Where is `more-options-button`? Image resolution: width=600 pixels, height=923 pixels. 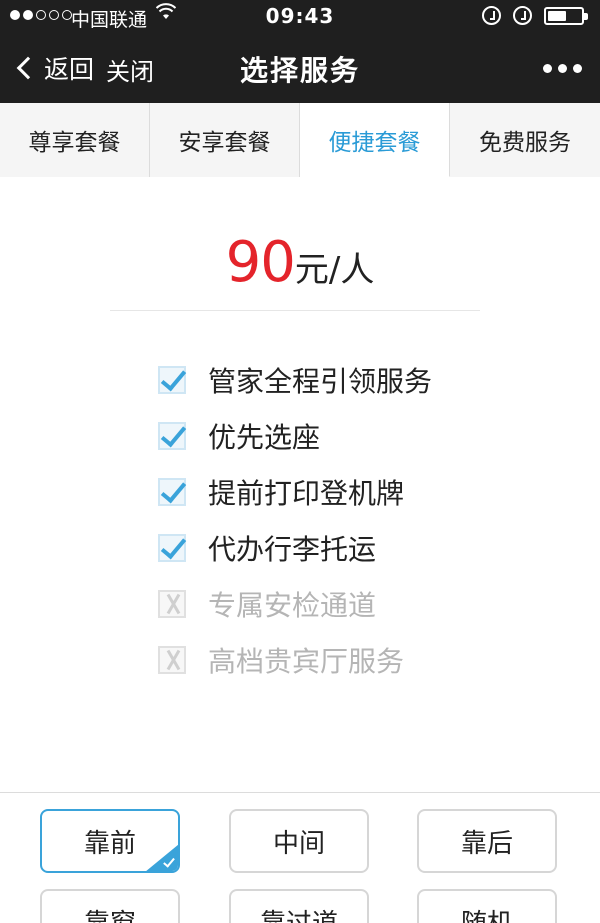
more-options-button is located at coordinates (562, 68).